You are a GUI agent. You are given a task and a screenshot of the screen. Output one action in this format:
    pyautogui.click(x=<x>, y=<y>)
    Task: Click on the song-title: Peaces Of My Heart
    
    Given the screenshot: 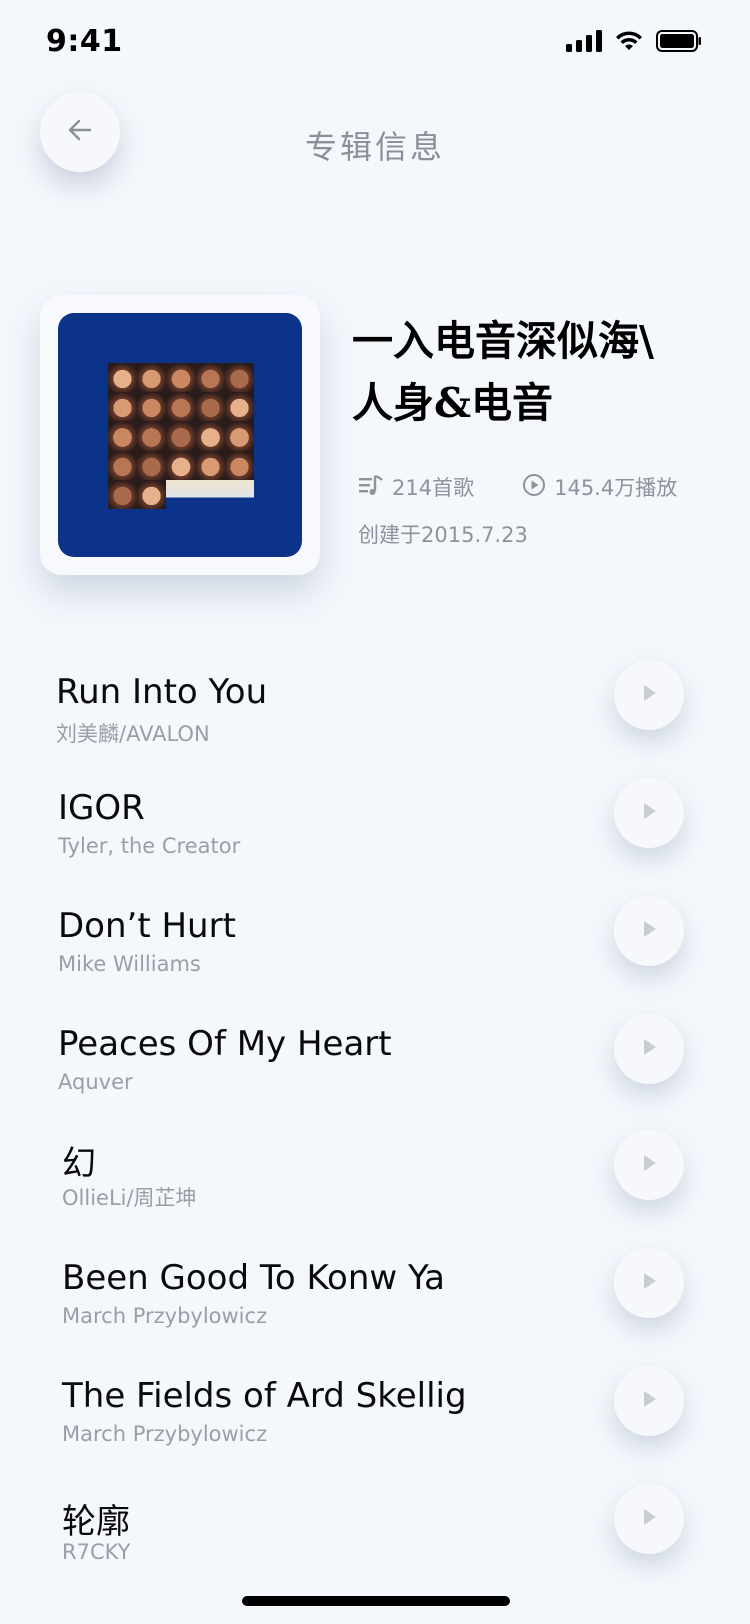 What is the action you would take?
    pyautogui.click(x=225, y=1044)
    